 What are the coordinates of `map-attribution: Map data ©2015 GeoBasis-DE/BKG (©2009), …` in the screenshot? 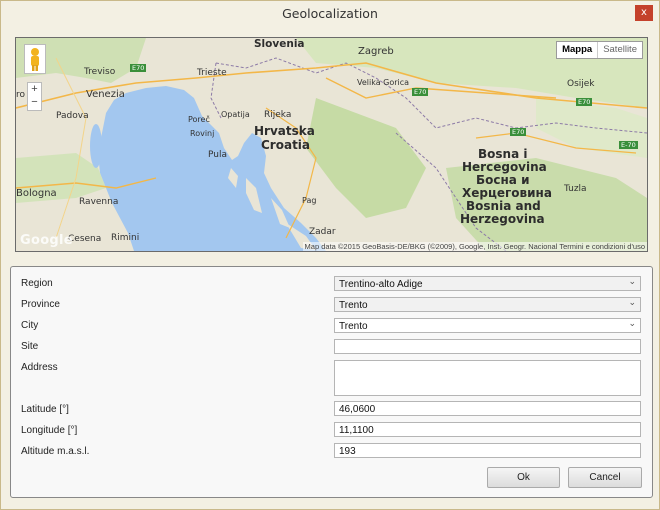 It's located at (474, 246).